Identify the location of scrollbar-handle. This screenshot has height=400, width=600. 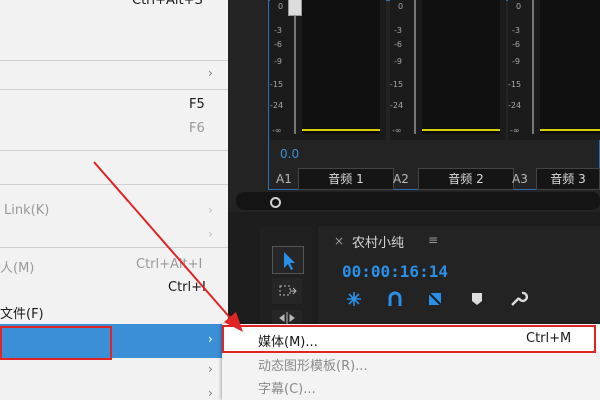
(275, 202).